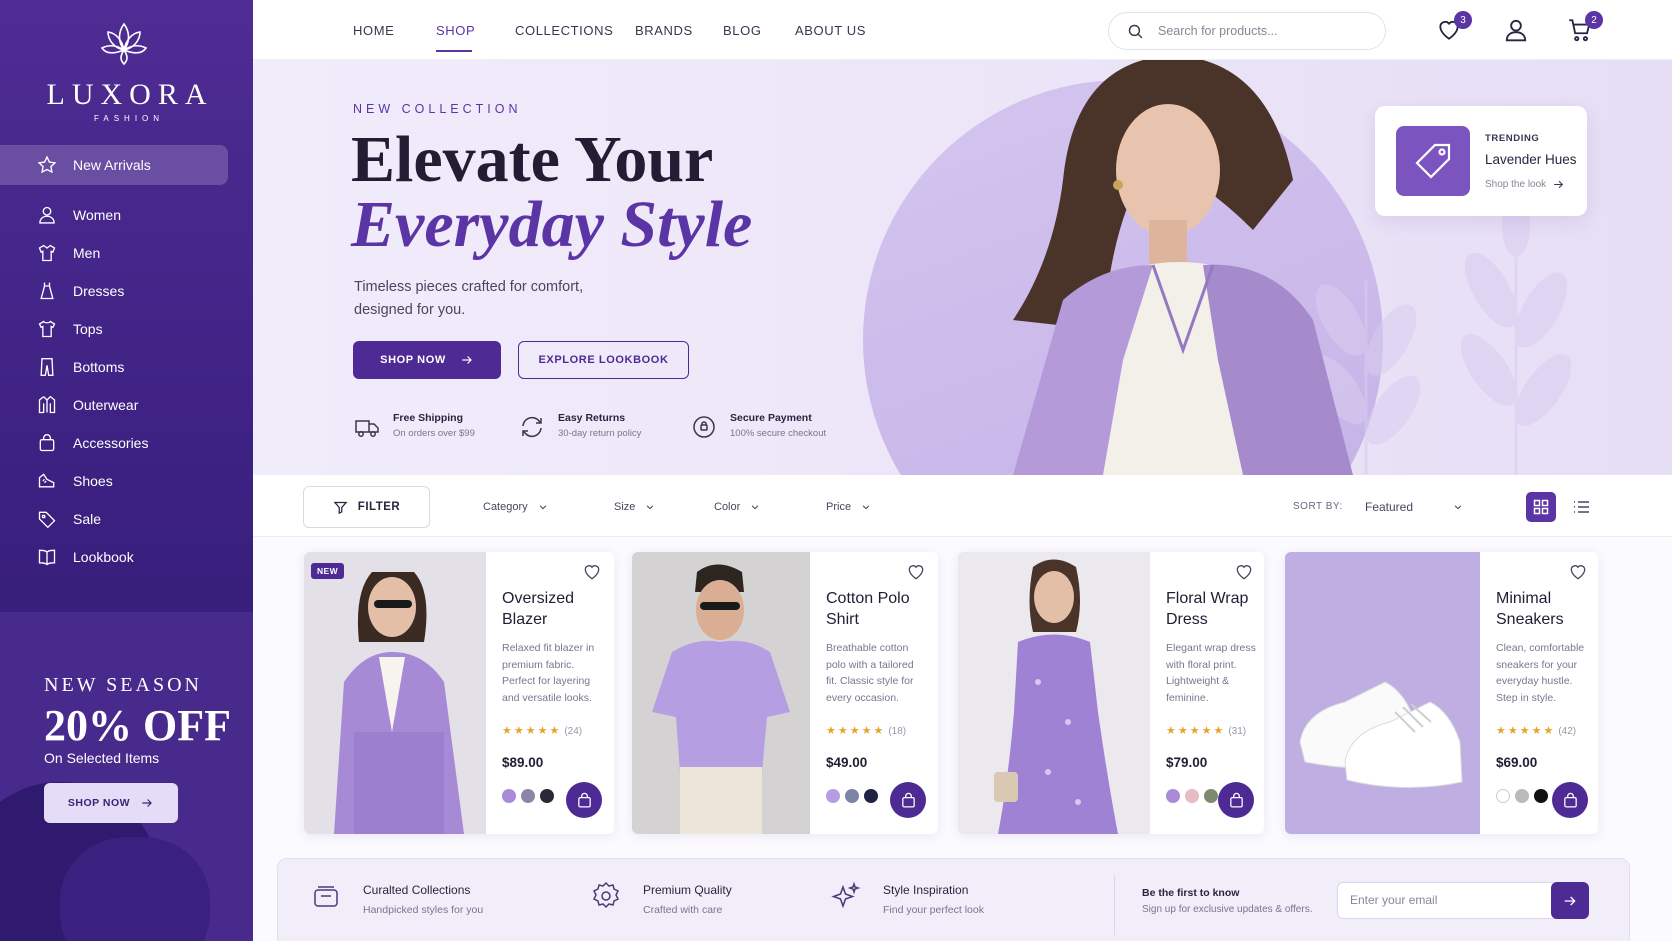 The width and height of the screenshot is (1672, 941). I want to click on filter-button: FILTER, so click(366, 507).